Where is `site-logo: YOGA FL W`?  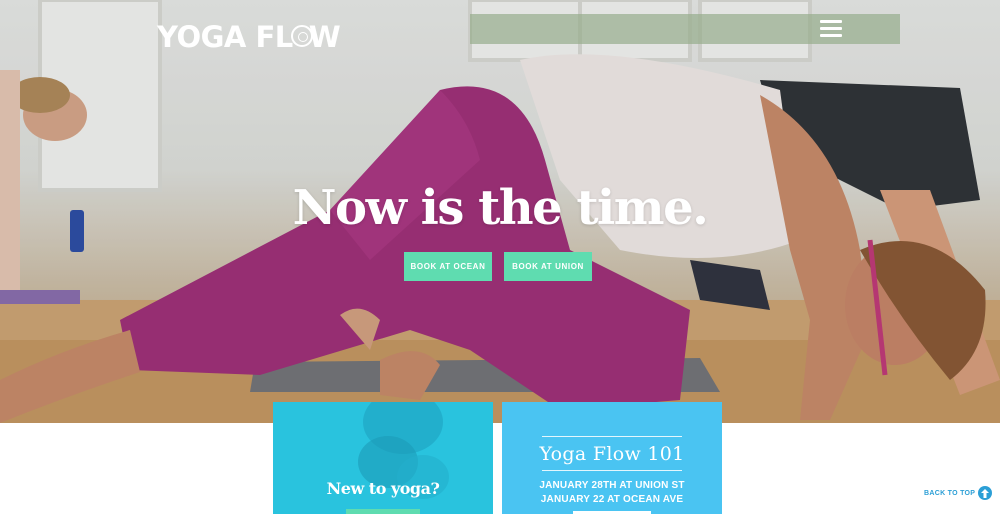
site-logo: YOGA FL W is located at coordinates (249, 37).